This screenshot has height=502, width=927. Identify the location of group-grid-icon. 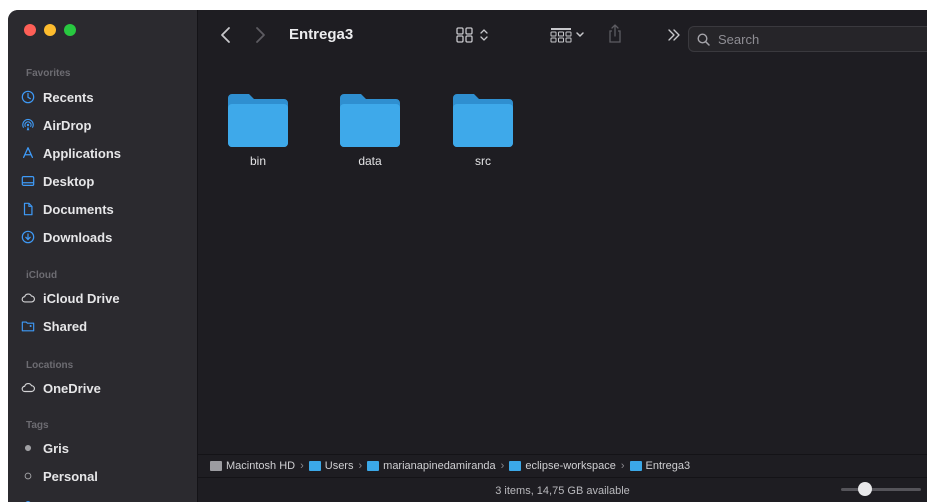
(567, 35).